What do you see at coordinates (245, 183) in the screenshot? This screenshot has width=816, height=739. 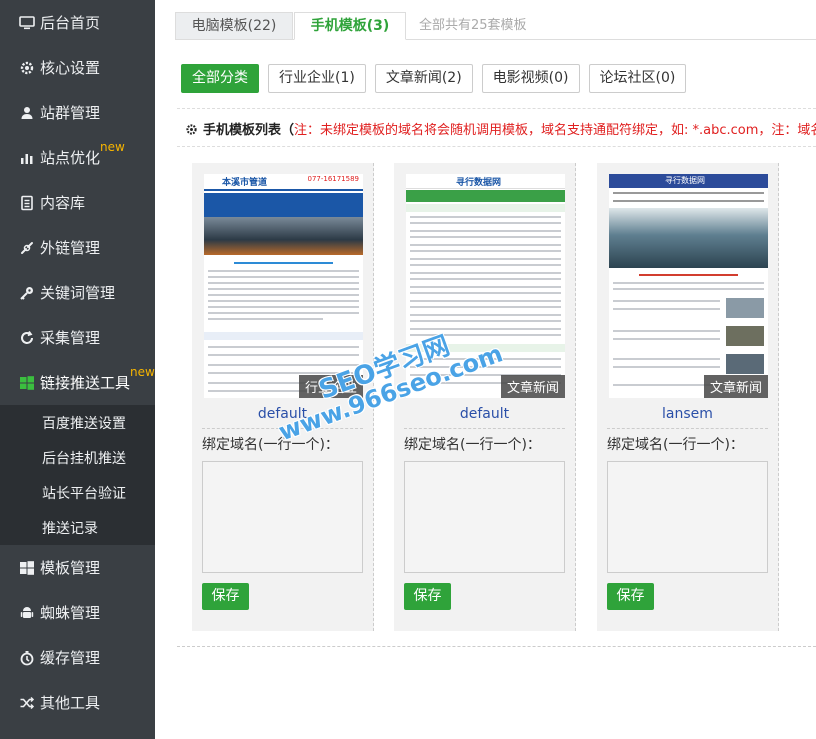 I see `thumb-header: 本溪市管道` at bounding box center [245, 183].